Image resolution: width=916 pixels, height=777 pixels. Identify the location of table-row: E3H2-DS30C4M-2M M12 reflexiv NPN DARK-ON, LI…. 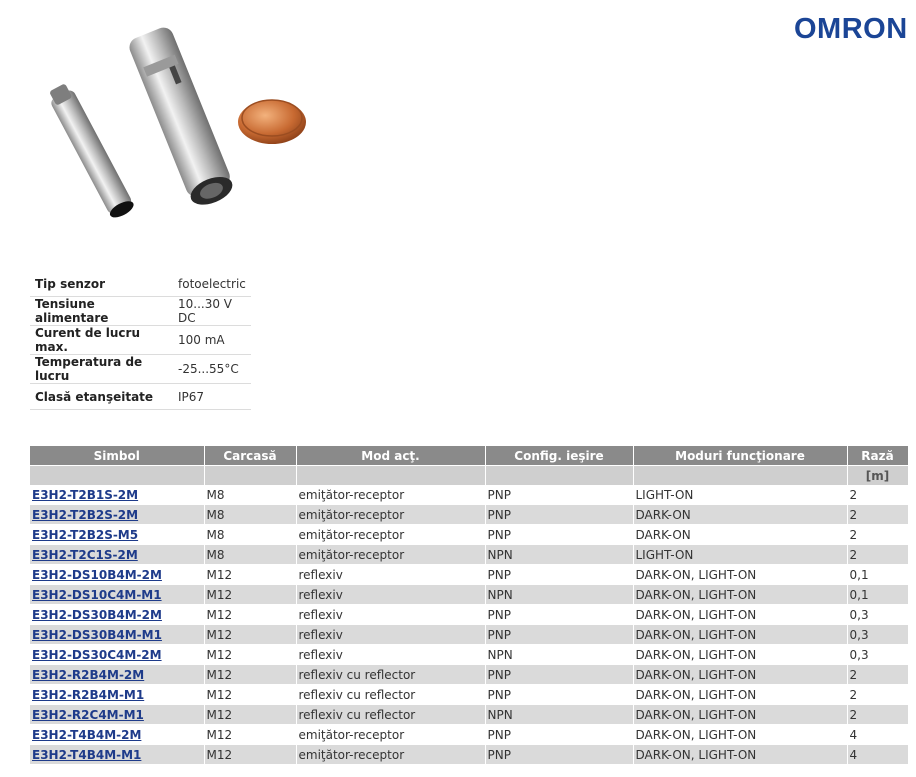
(469, 654).